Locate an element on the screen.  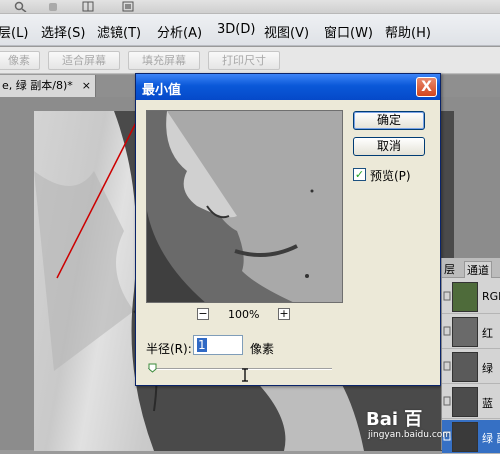
channel-row-blue: 蓝 is located at coordinates (471, 402).